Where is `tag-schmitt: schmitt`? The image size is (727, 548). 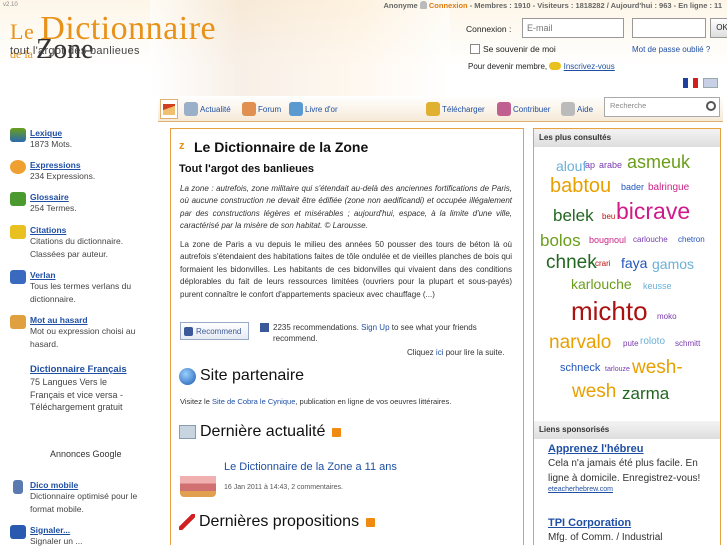 tag-schmitt: schmitt is located at coordinates (687, 344).